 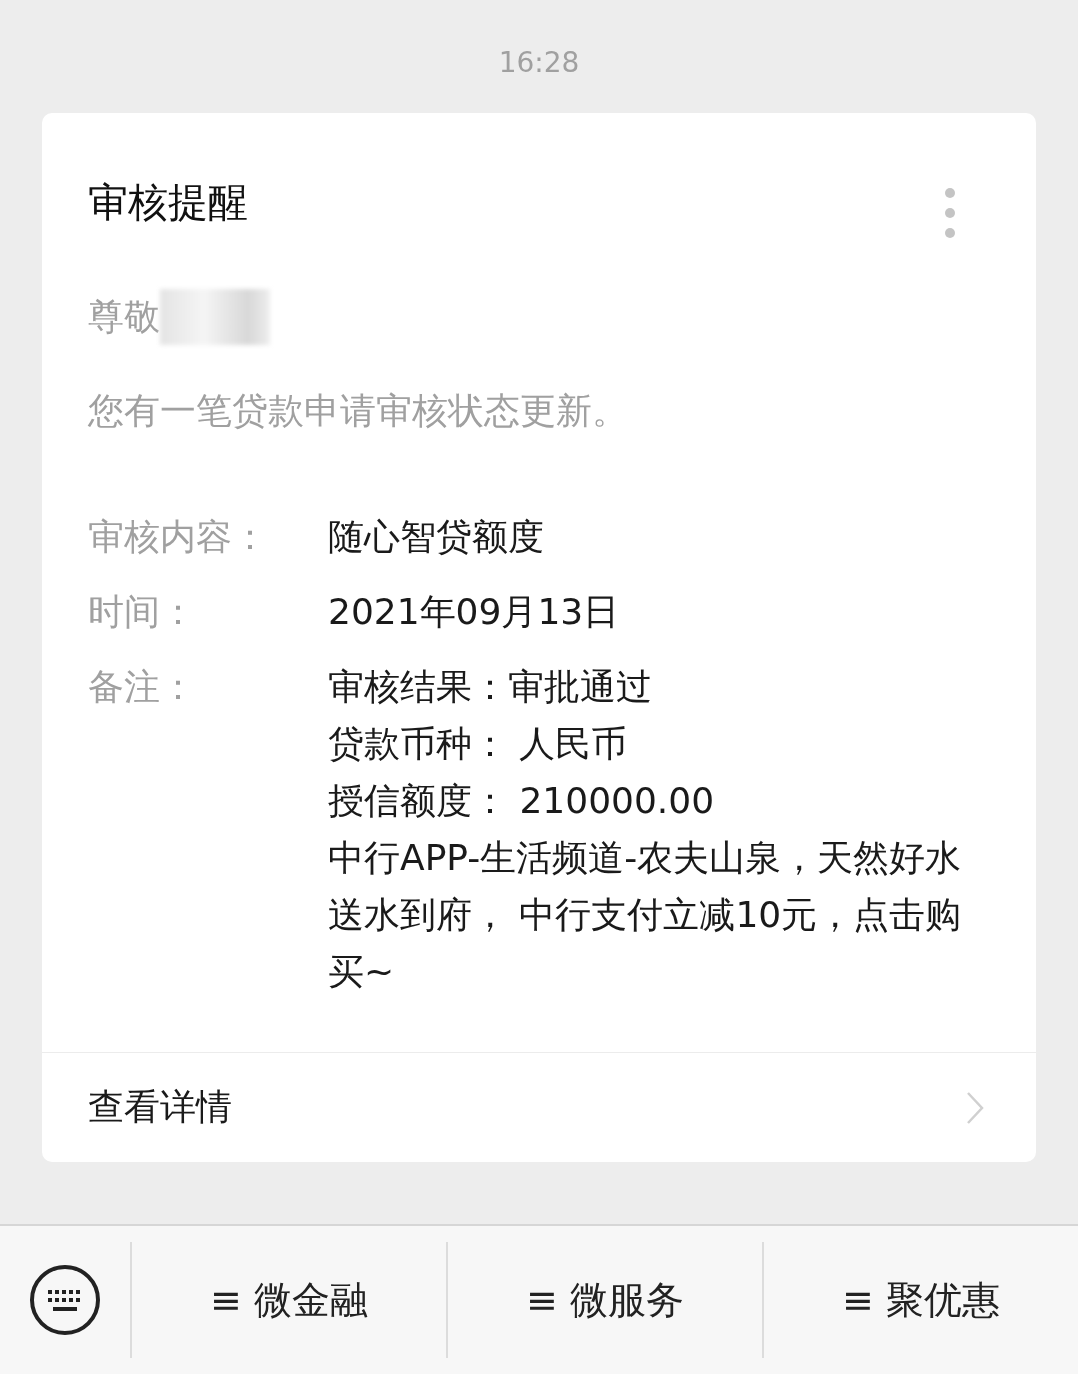 What do you see at coordinates (168, 202) in the screenshot?
I see `card-title: 审核提醒` at bounding box center [168, 202].